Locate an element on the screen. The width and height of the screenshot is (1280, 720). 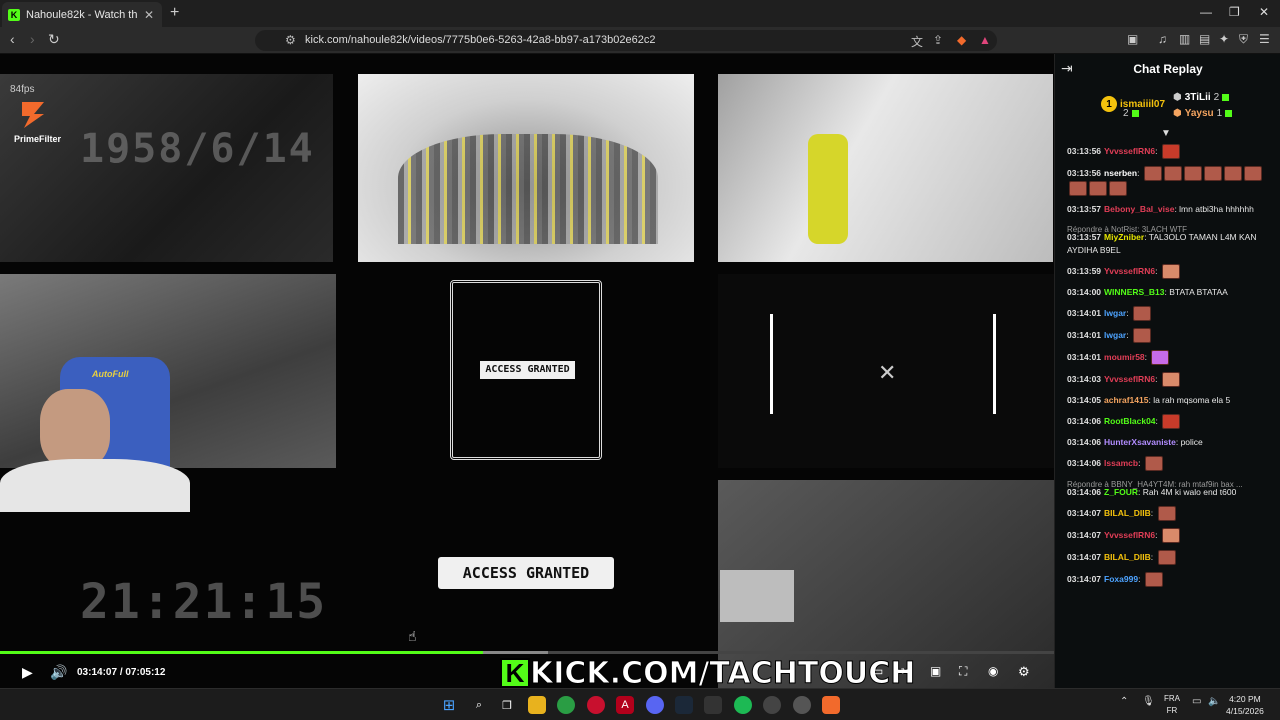
chat-message: 03:14:06 lssamcb: is located at coordinates (1170, 463).